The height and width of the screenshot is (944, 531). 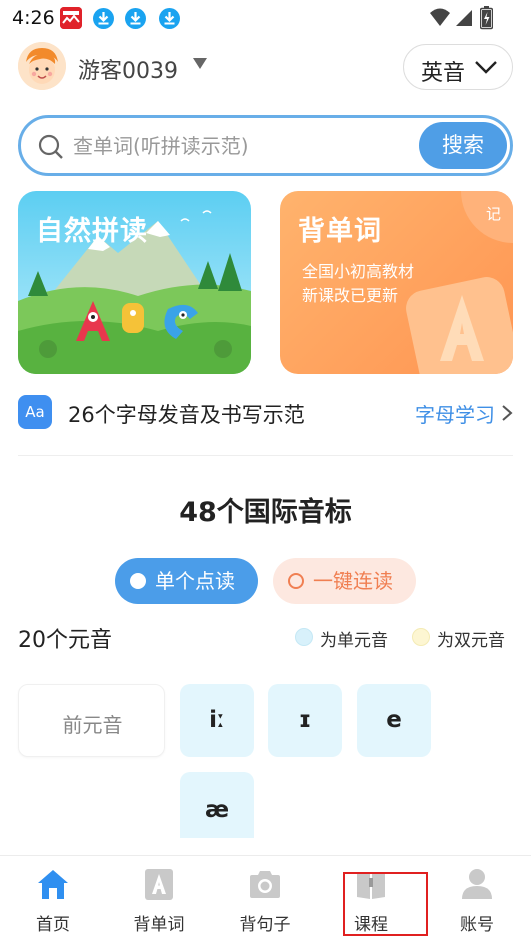 What do you see at coordinates (265, 18) in the screenshot?
I see `status-bar: 4:26` at bounding box center [265, 18].